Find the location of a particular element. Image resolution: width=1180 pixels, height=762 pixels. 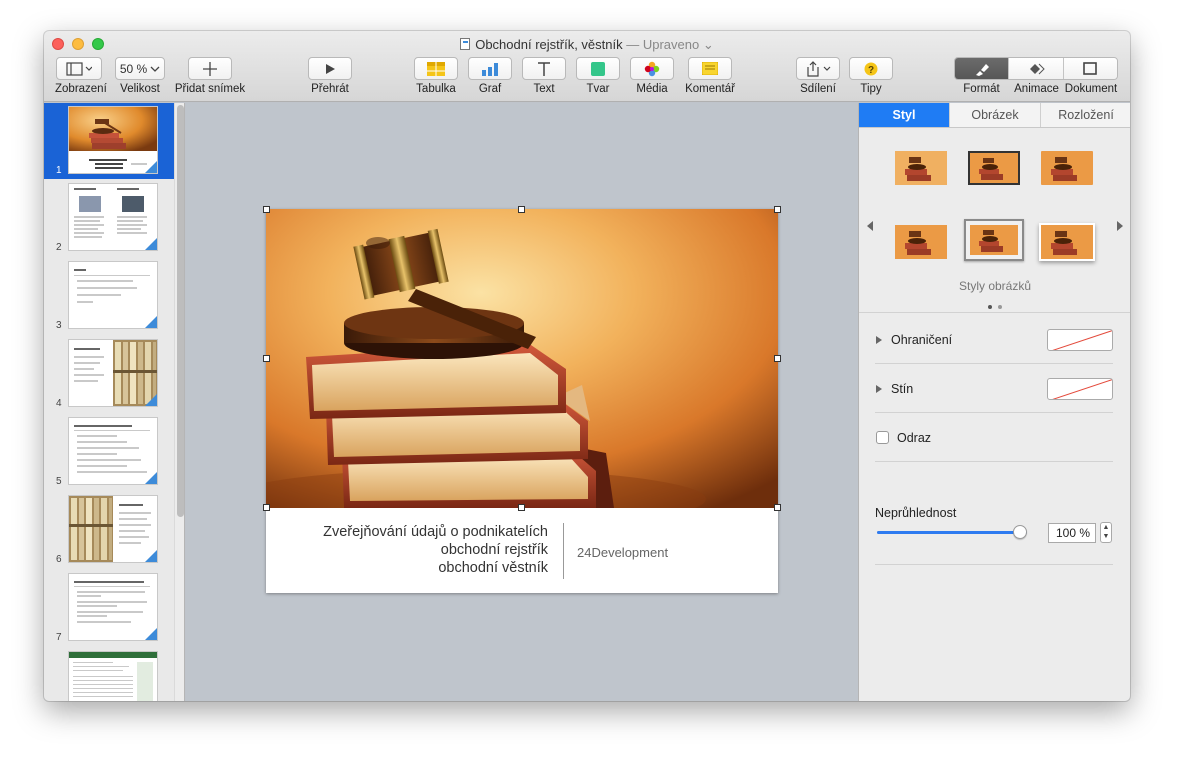

zoom-select: 50 % is located at coordinates (140, 68).